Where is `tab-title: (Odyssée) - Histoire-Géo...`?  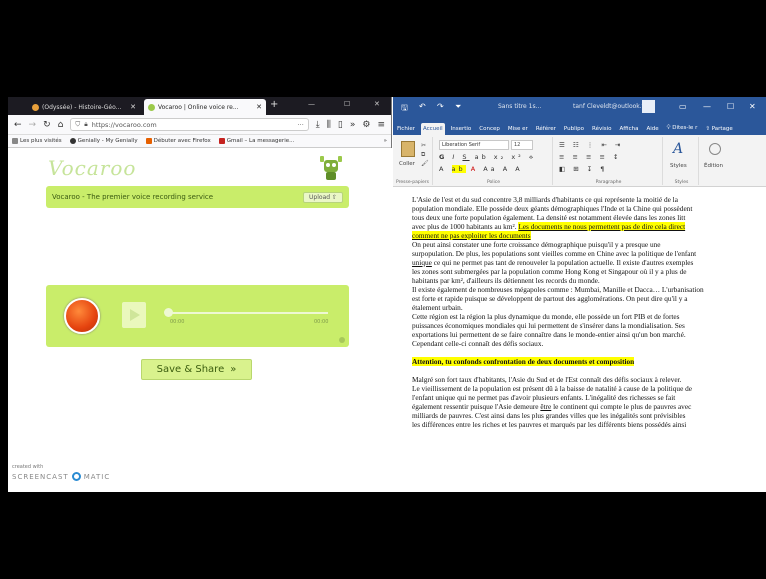 tab-title: (Odyssée) - Histoire-Géo... is located at coordinates (82, 107).